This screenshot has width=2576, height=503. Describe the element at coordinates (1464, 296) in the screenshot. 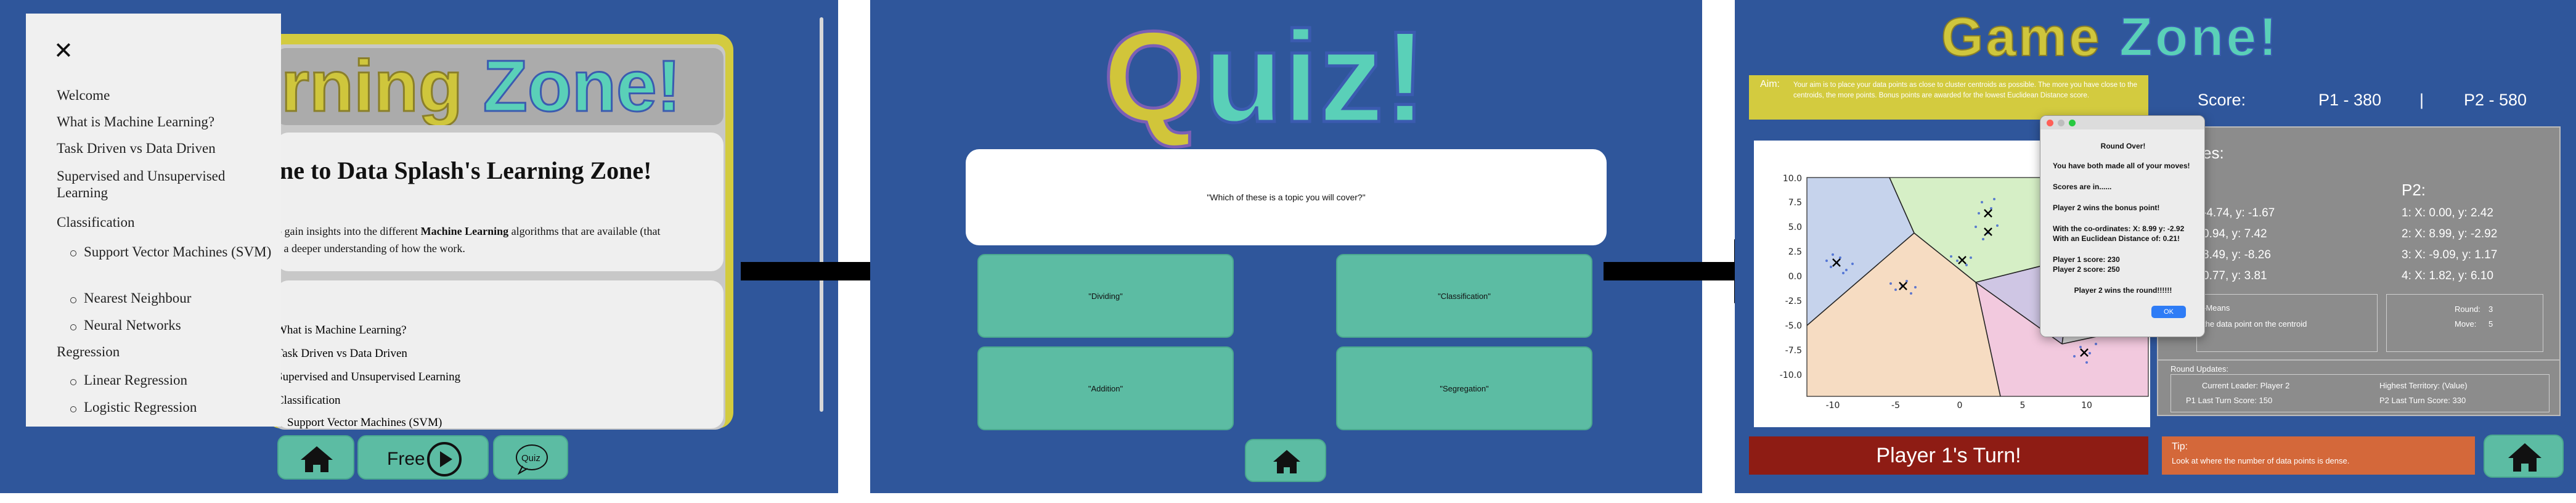

I see `answer-button: "Classification"` at that location.